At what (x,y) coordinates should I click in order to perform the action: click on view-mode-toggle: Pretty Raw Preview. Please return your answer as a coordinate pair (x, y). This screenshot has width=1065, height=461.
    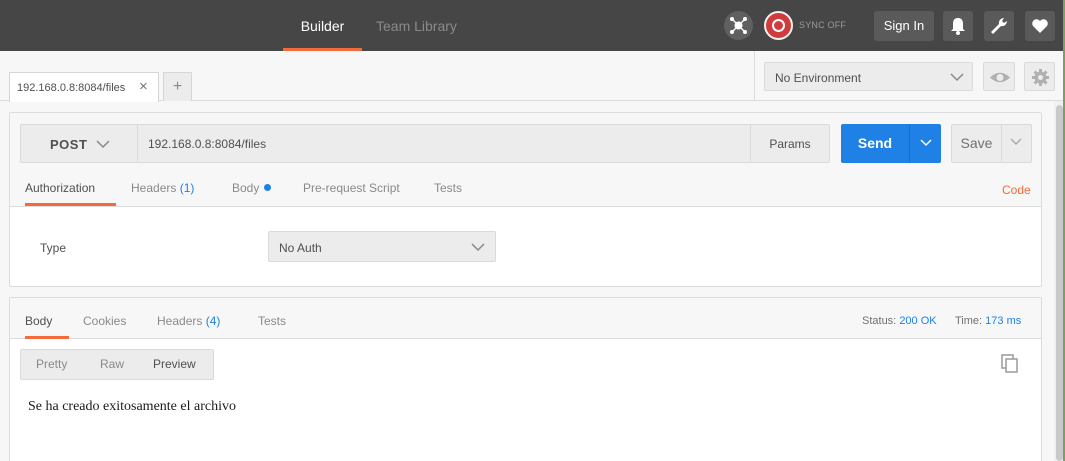
    Looking at the image, I should click on (117, 364).